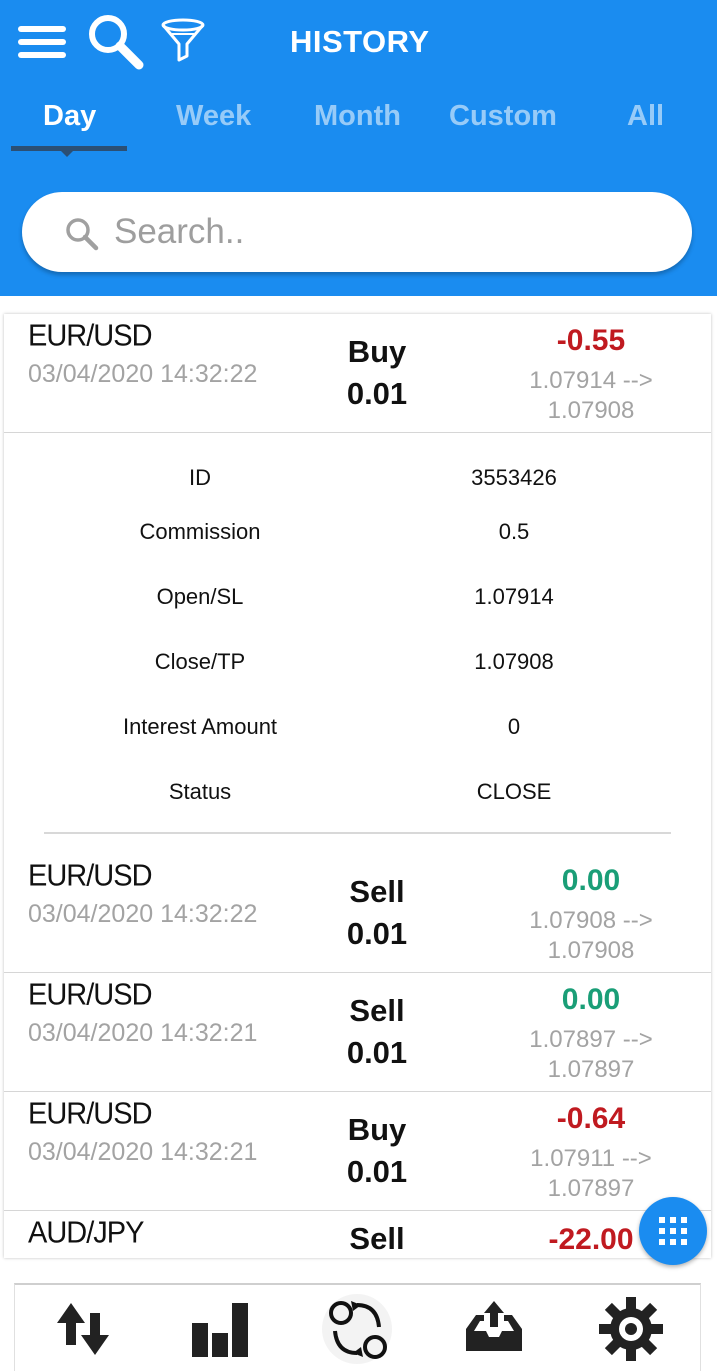 The height and width of the screenshot is (1371, 717). What do you see at coordinates (591, 340) in the screenshot?
I see `trade-profit: -0.55` at bounding box center [591, 340].